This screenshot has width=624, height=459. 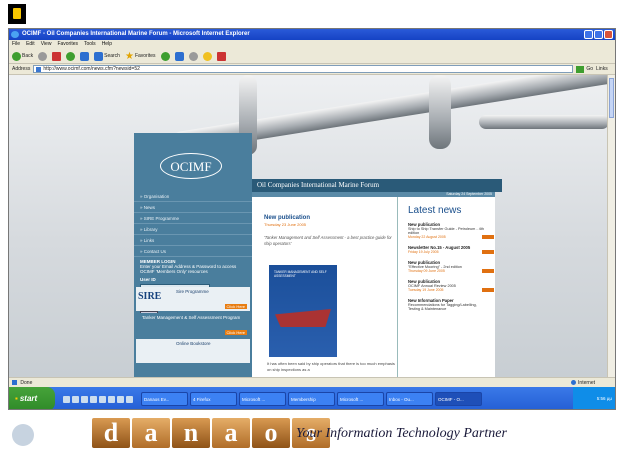 I want to click on bookstore-title: Online Bookstore, so click(x=193, y=343).